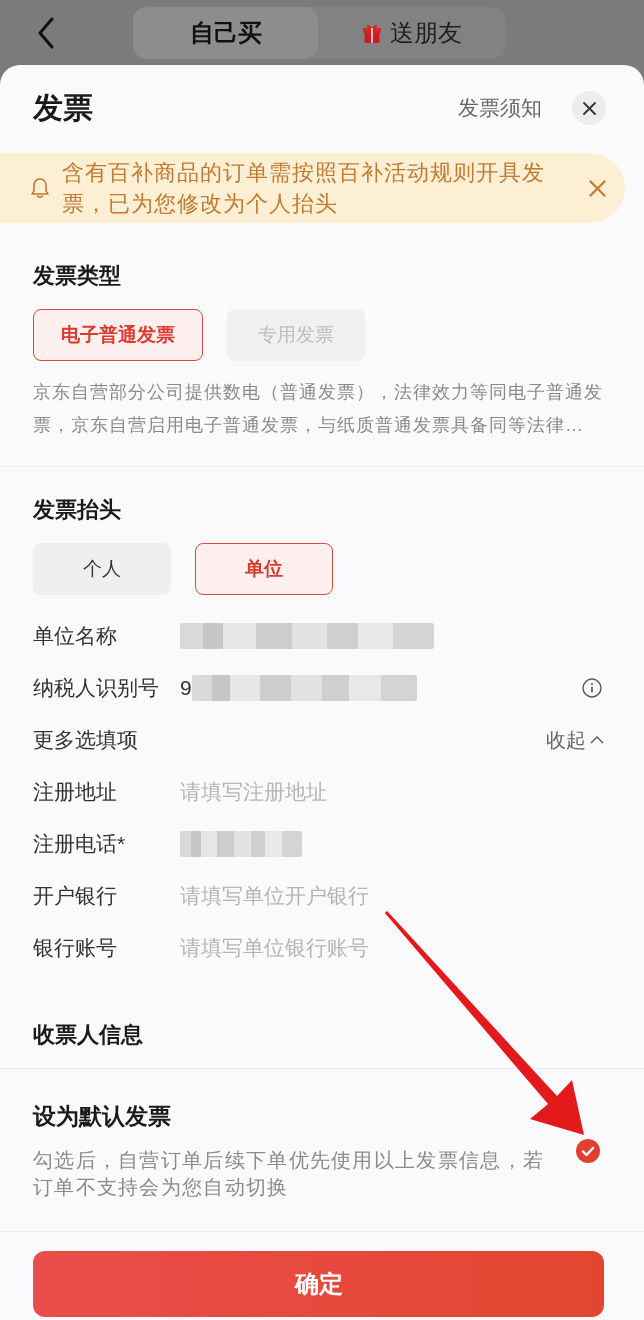 The height and width of the screenshot is (1320, 644). Describe the element at coordinates (88, 1035) in the screenshot. I see `section-heading: 收票人信息` at that location.